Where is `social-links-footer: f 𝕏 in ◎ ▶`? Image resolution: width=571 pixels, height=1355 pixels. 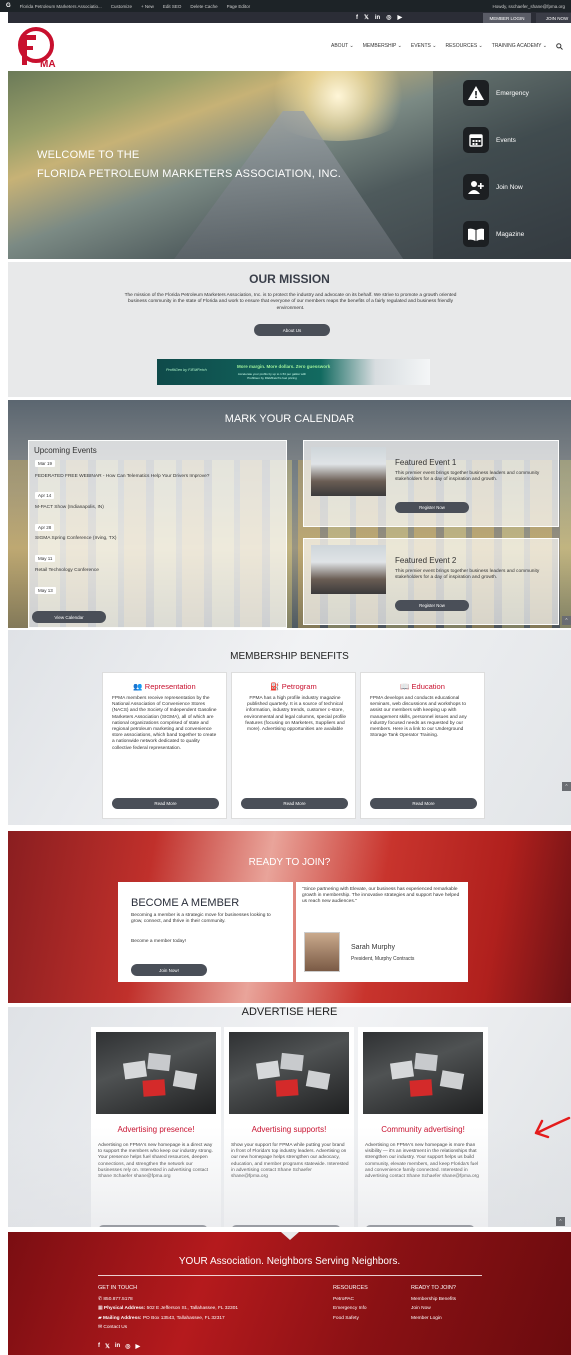 social-links-footer: f 𝕏 in ◎ ▶ is located at coordinates (119, 1346).